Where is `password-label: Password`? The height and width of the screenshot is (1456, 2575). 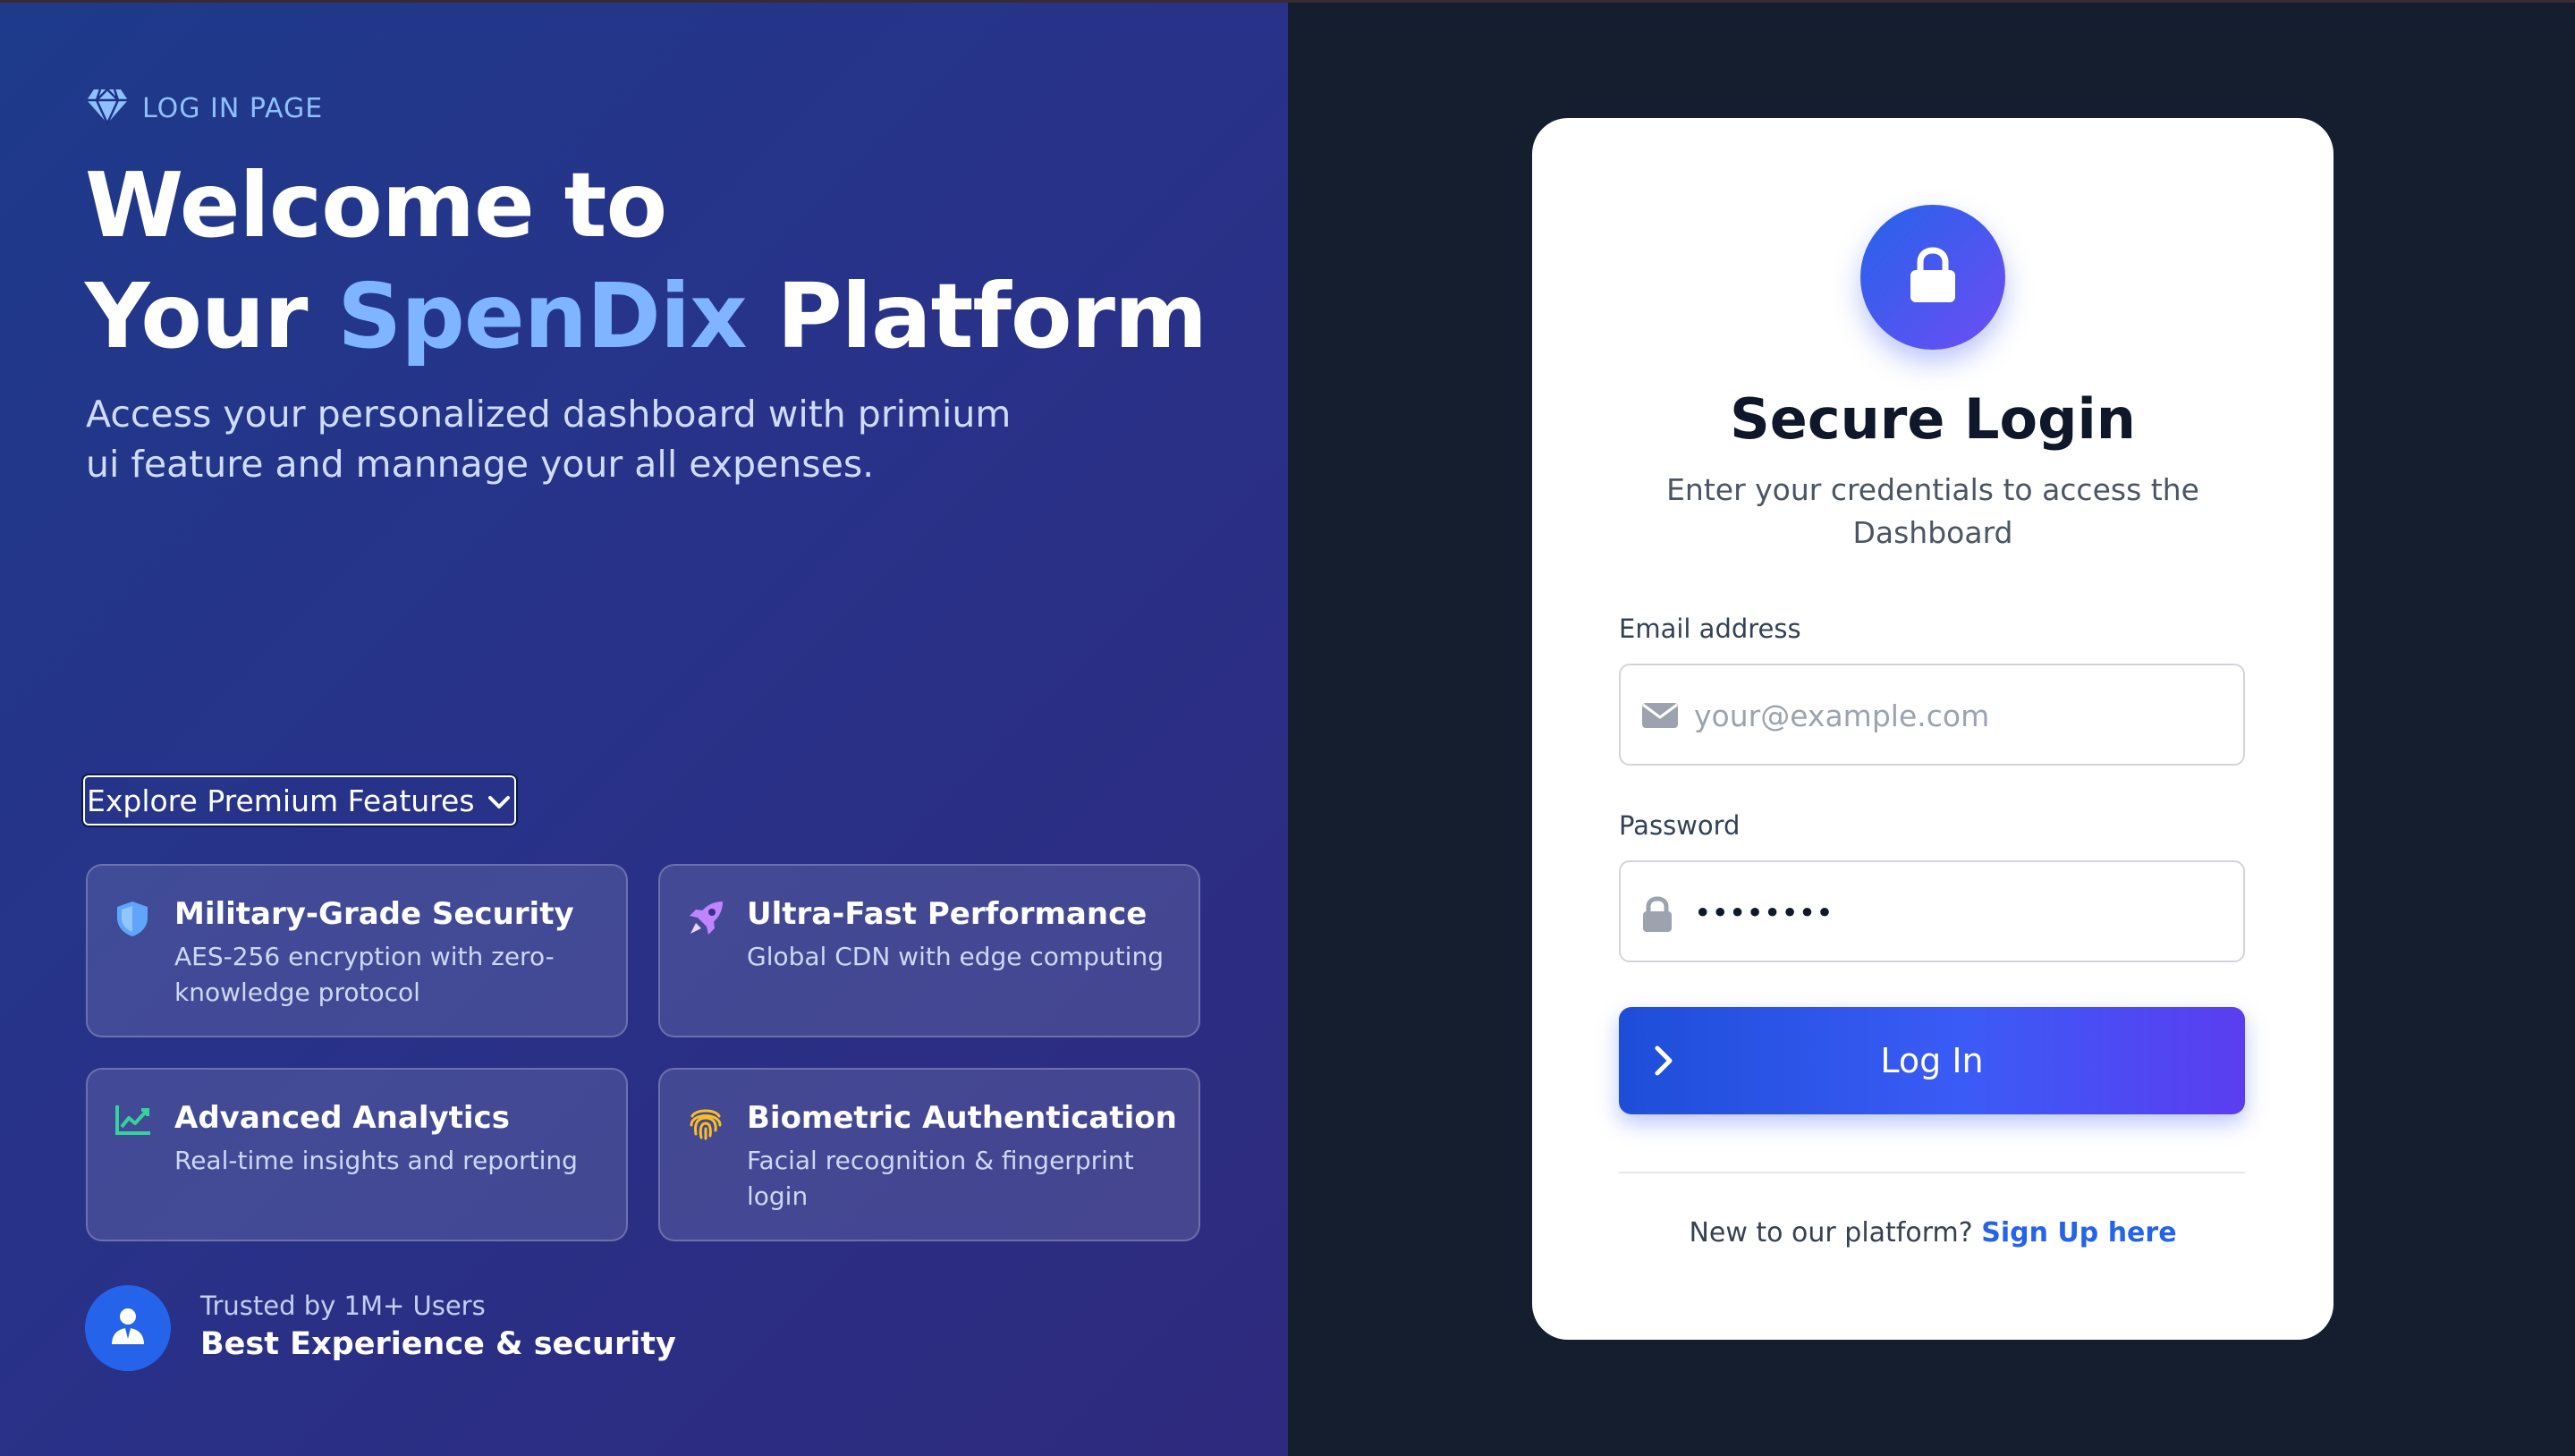 password-label: Password is located at coordinates (1680, 825).